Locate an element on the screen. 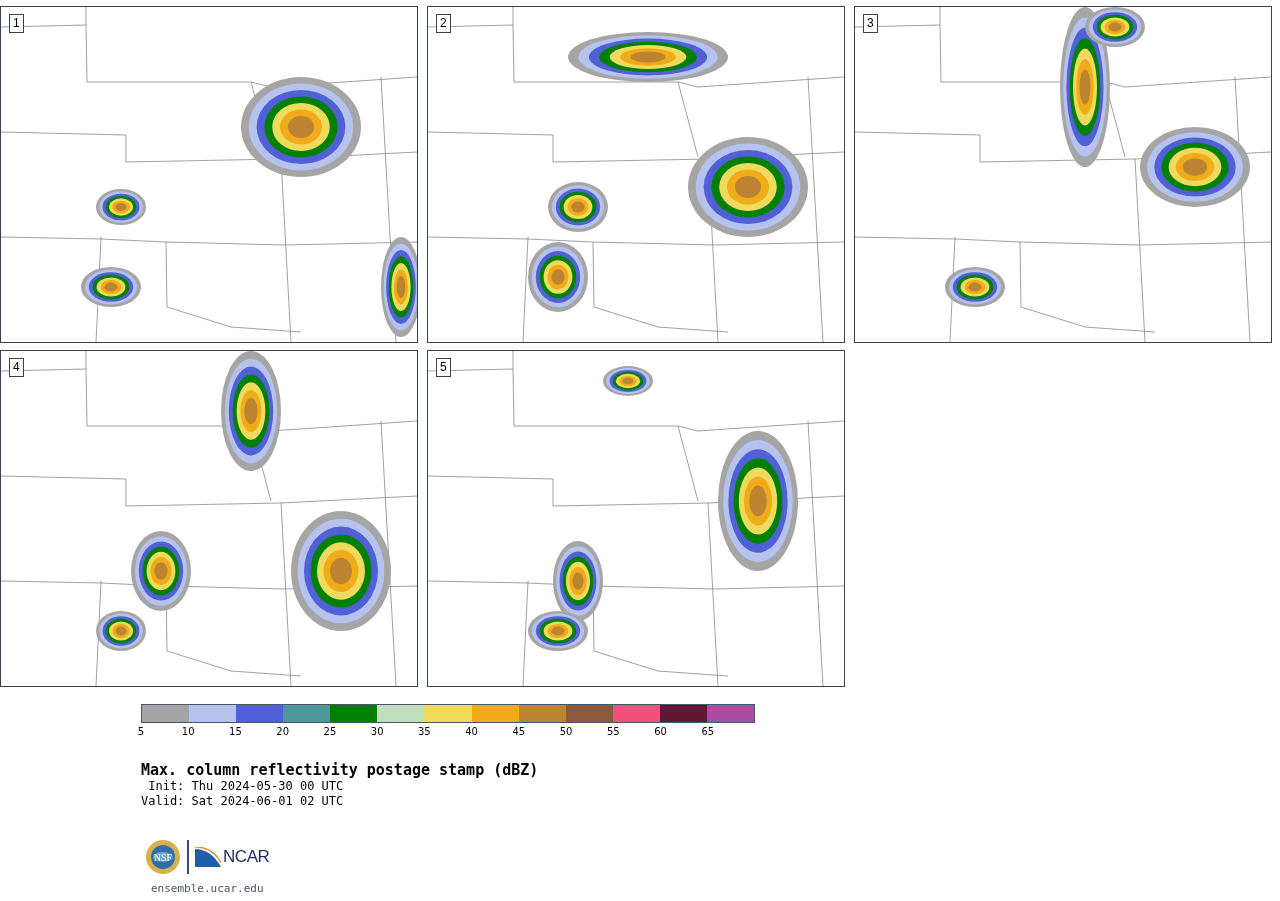 This screenshot has width=1280, height=901. panel-number: 4 is located at coordinates (16, 367).